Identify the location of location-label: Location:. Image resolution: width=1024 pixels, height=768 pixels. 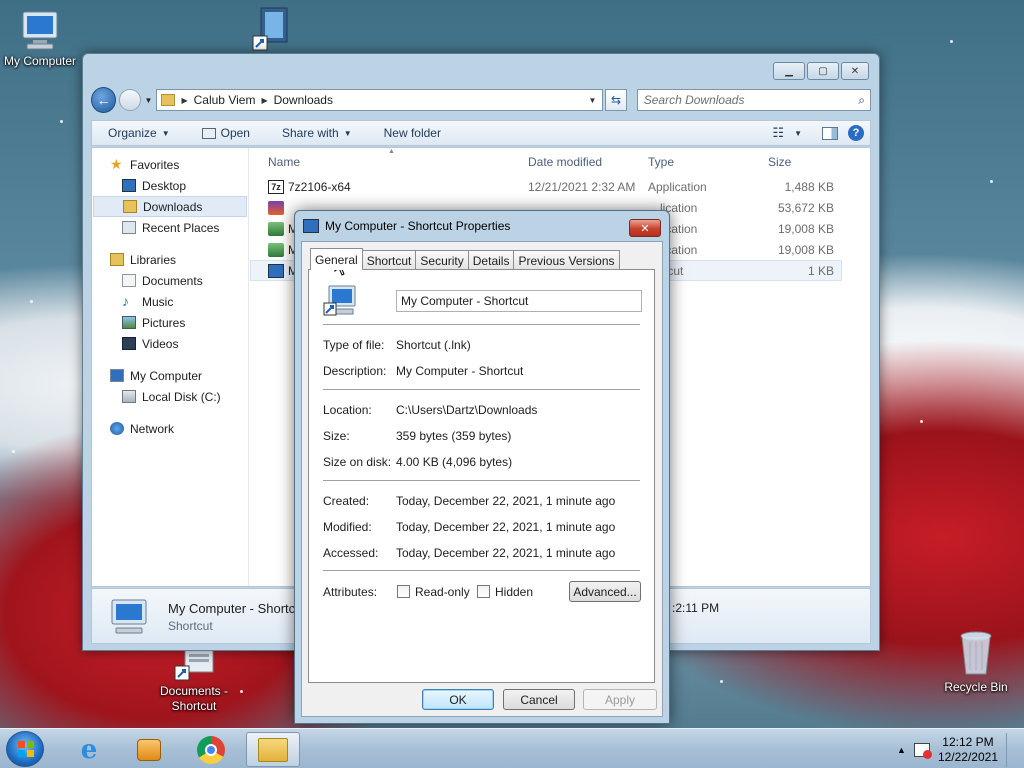
(347, 410).